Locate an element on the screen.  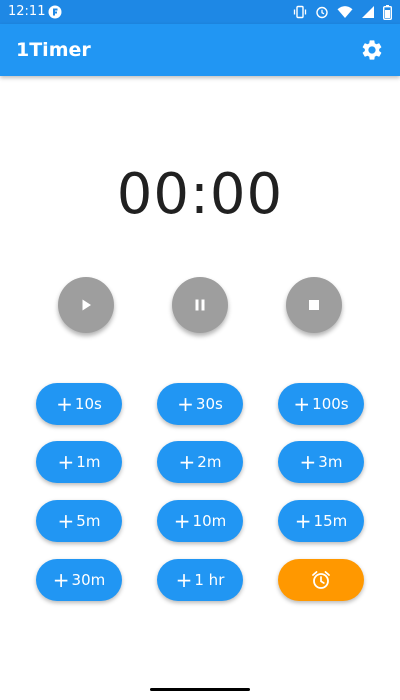
increment-label: 15m is located at coordinates (330, 521).